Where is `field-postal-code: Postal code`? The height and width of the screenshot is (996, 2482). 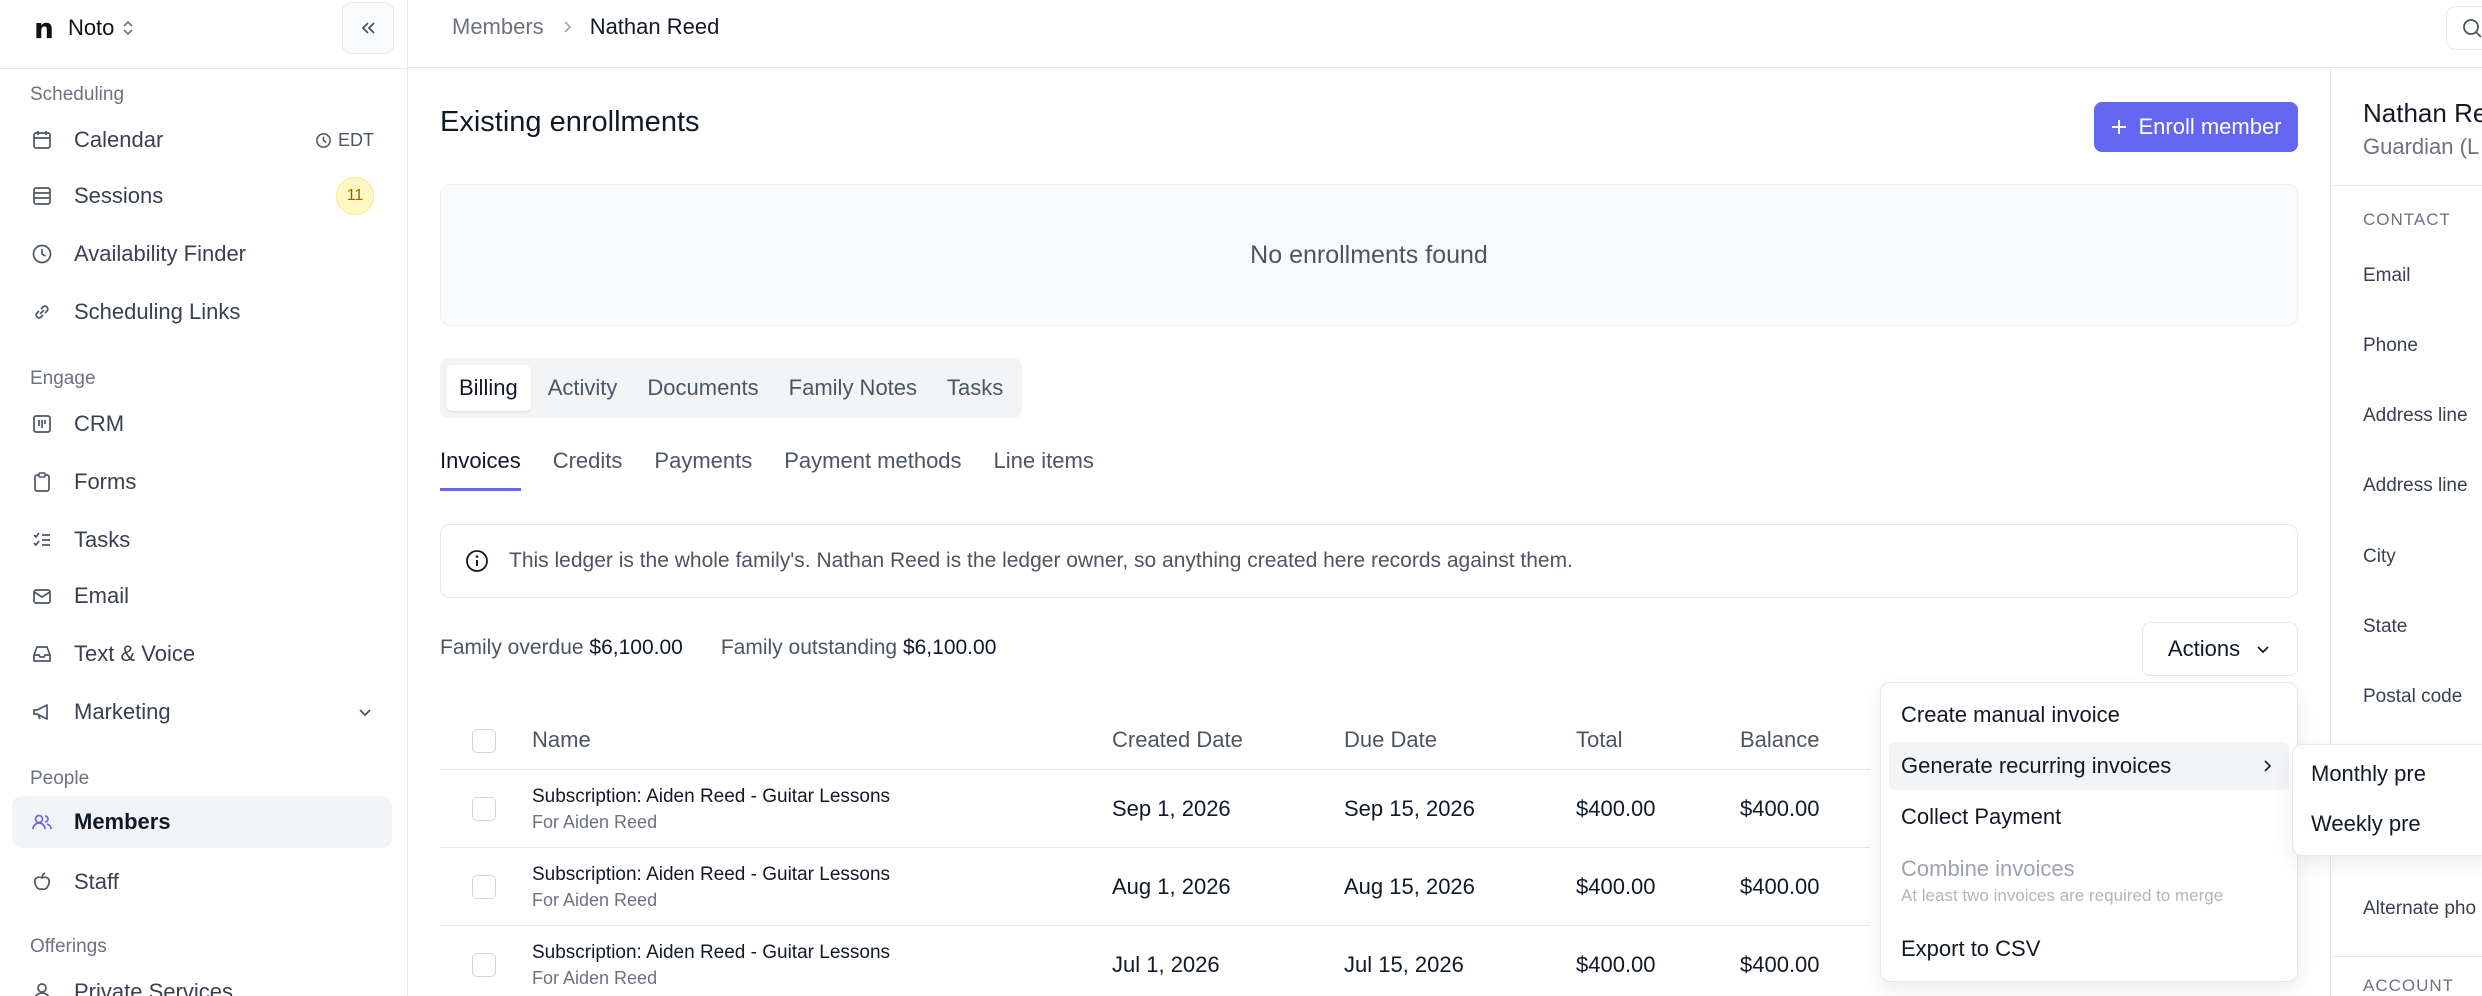 field-postal-code: Postal code is located at coordinates (2413, 696).